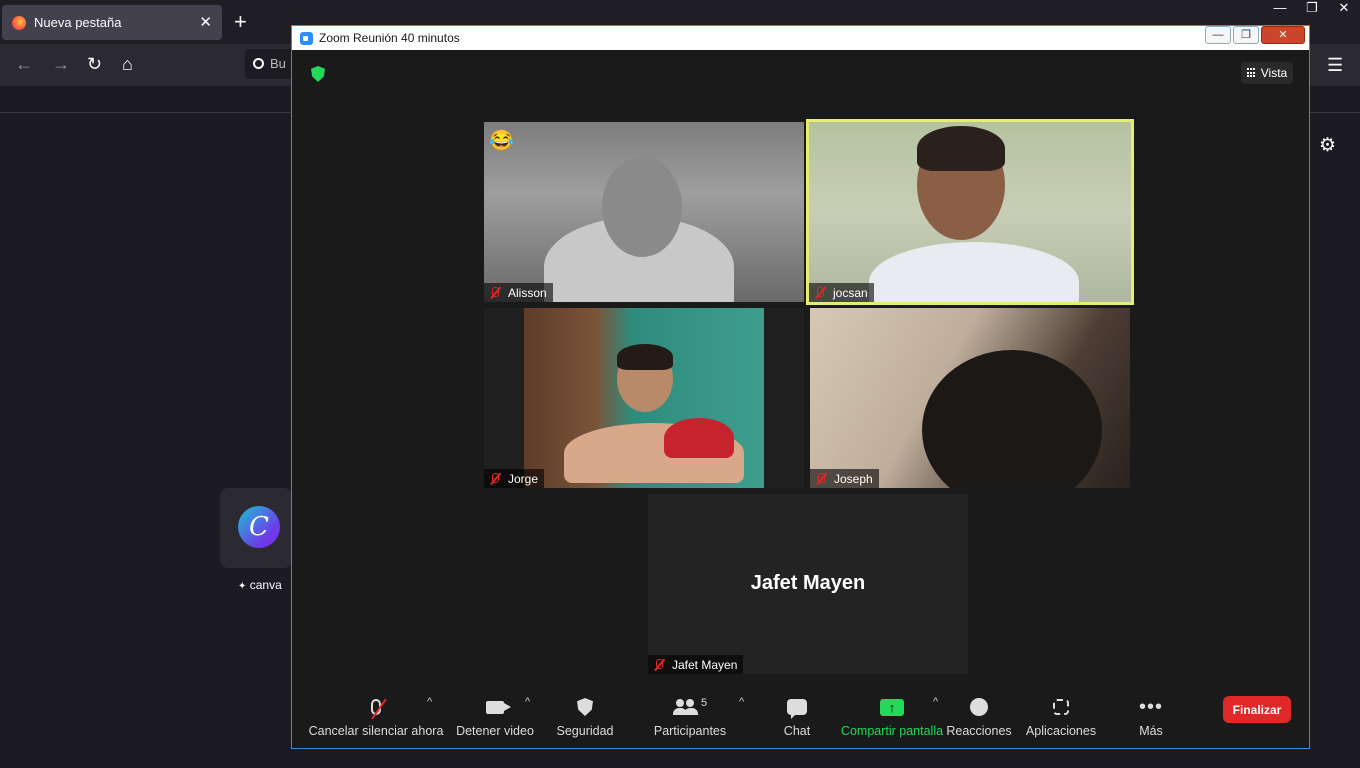  What do you see at coordinates (853, 478) in the screenshot?
I see `participant-name: Joseph` at bounding box center [853, 478].